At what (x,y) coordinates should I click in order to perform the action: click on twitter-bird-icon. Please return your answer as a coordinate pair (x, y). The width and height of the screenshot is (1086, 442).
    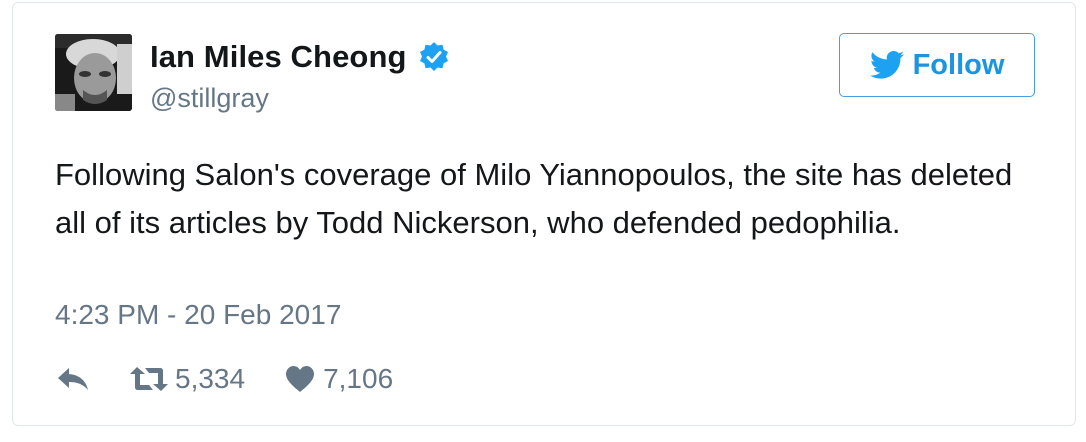
    Looking at the image, I should click on (886, 64).